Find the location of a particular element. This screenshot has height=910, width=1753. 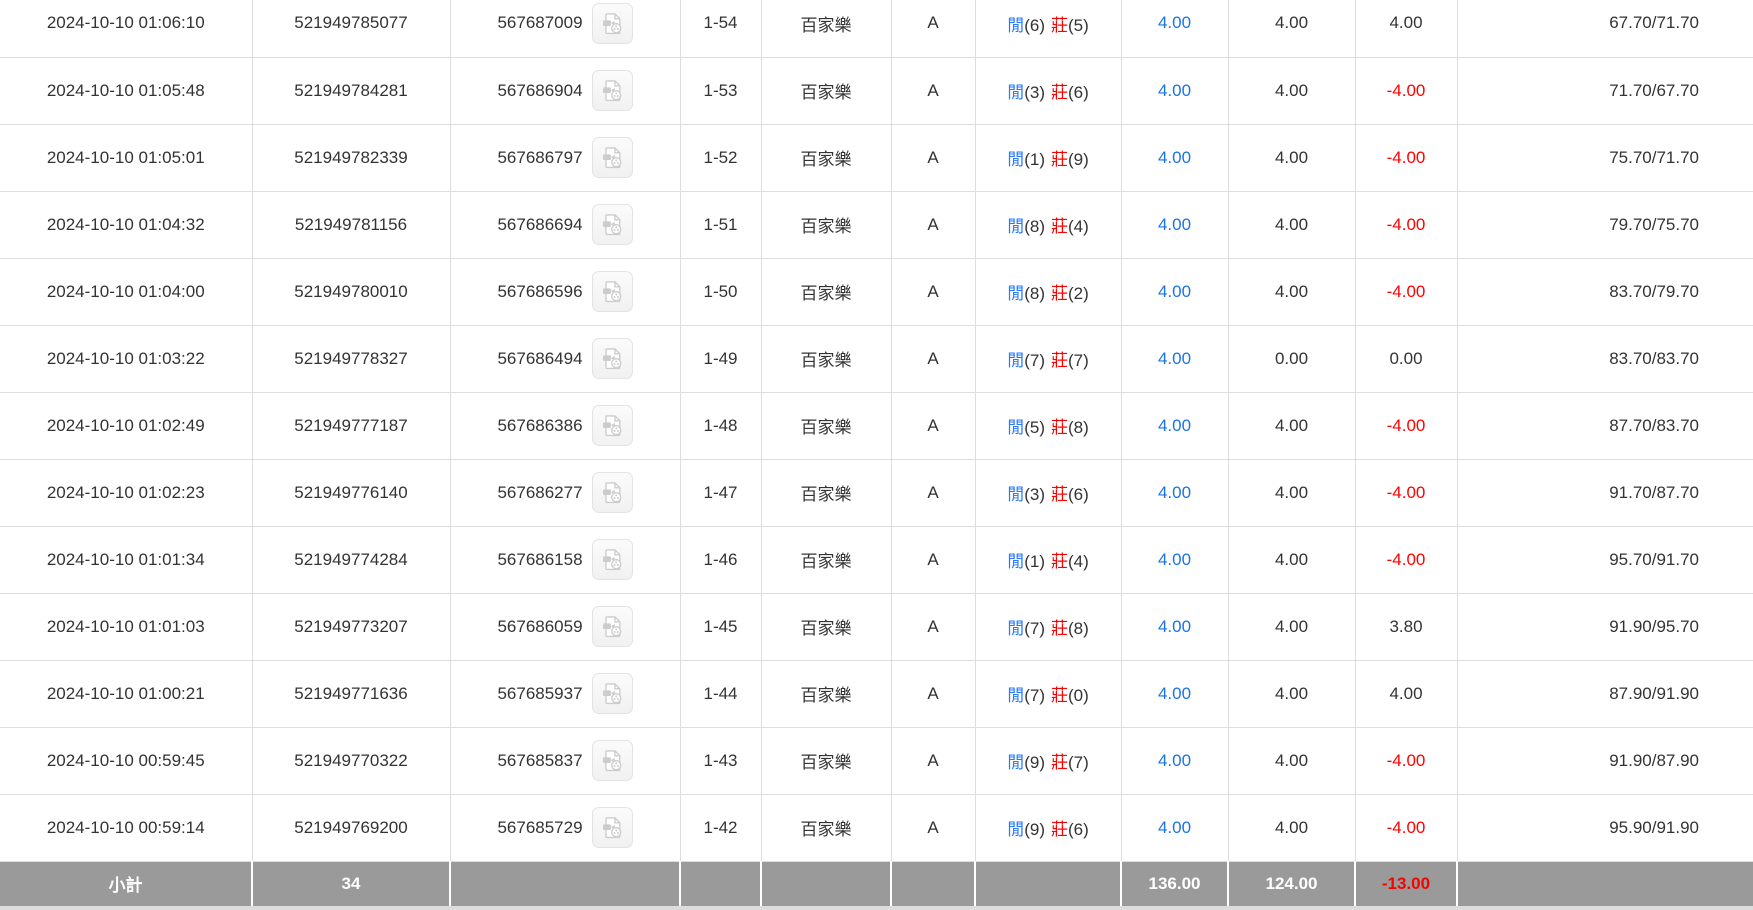

player-score: (3) is located at coordinates (1034, 92).